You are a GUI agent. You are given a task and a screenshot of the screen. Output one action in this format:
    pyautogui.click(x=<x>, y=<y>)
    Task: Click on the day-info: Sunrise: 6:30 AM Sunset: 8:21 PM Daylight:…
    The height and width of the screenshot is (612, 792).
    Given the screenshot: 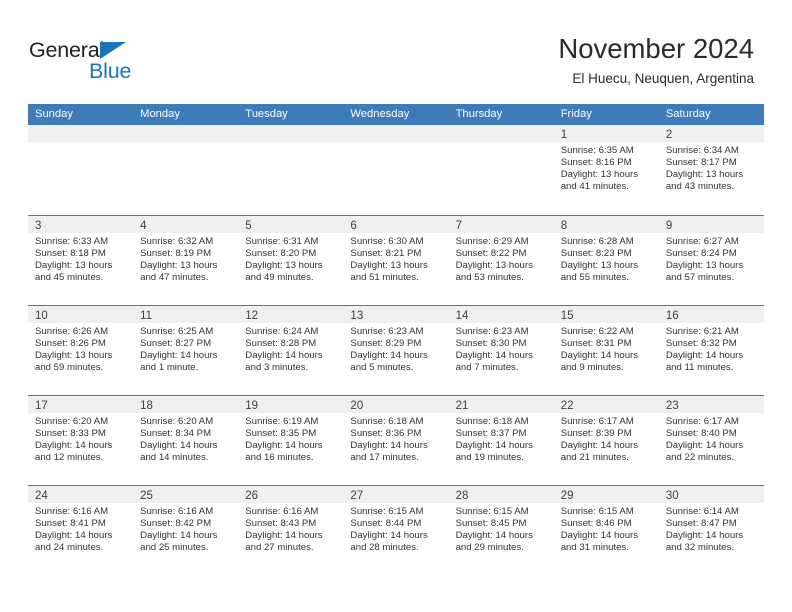 What is the action you would take?
    pyautogui.click(x=395, y=258)
    